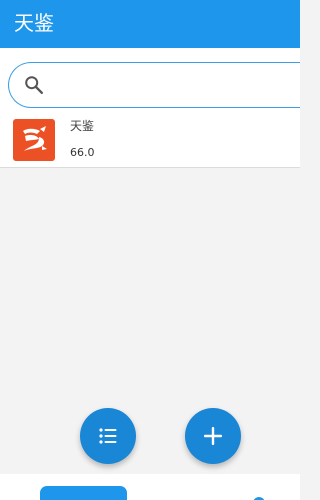  I want to click on app-bar: 天鉴, so click(150, 24).